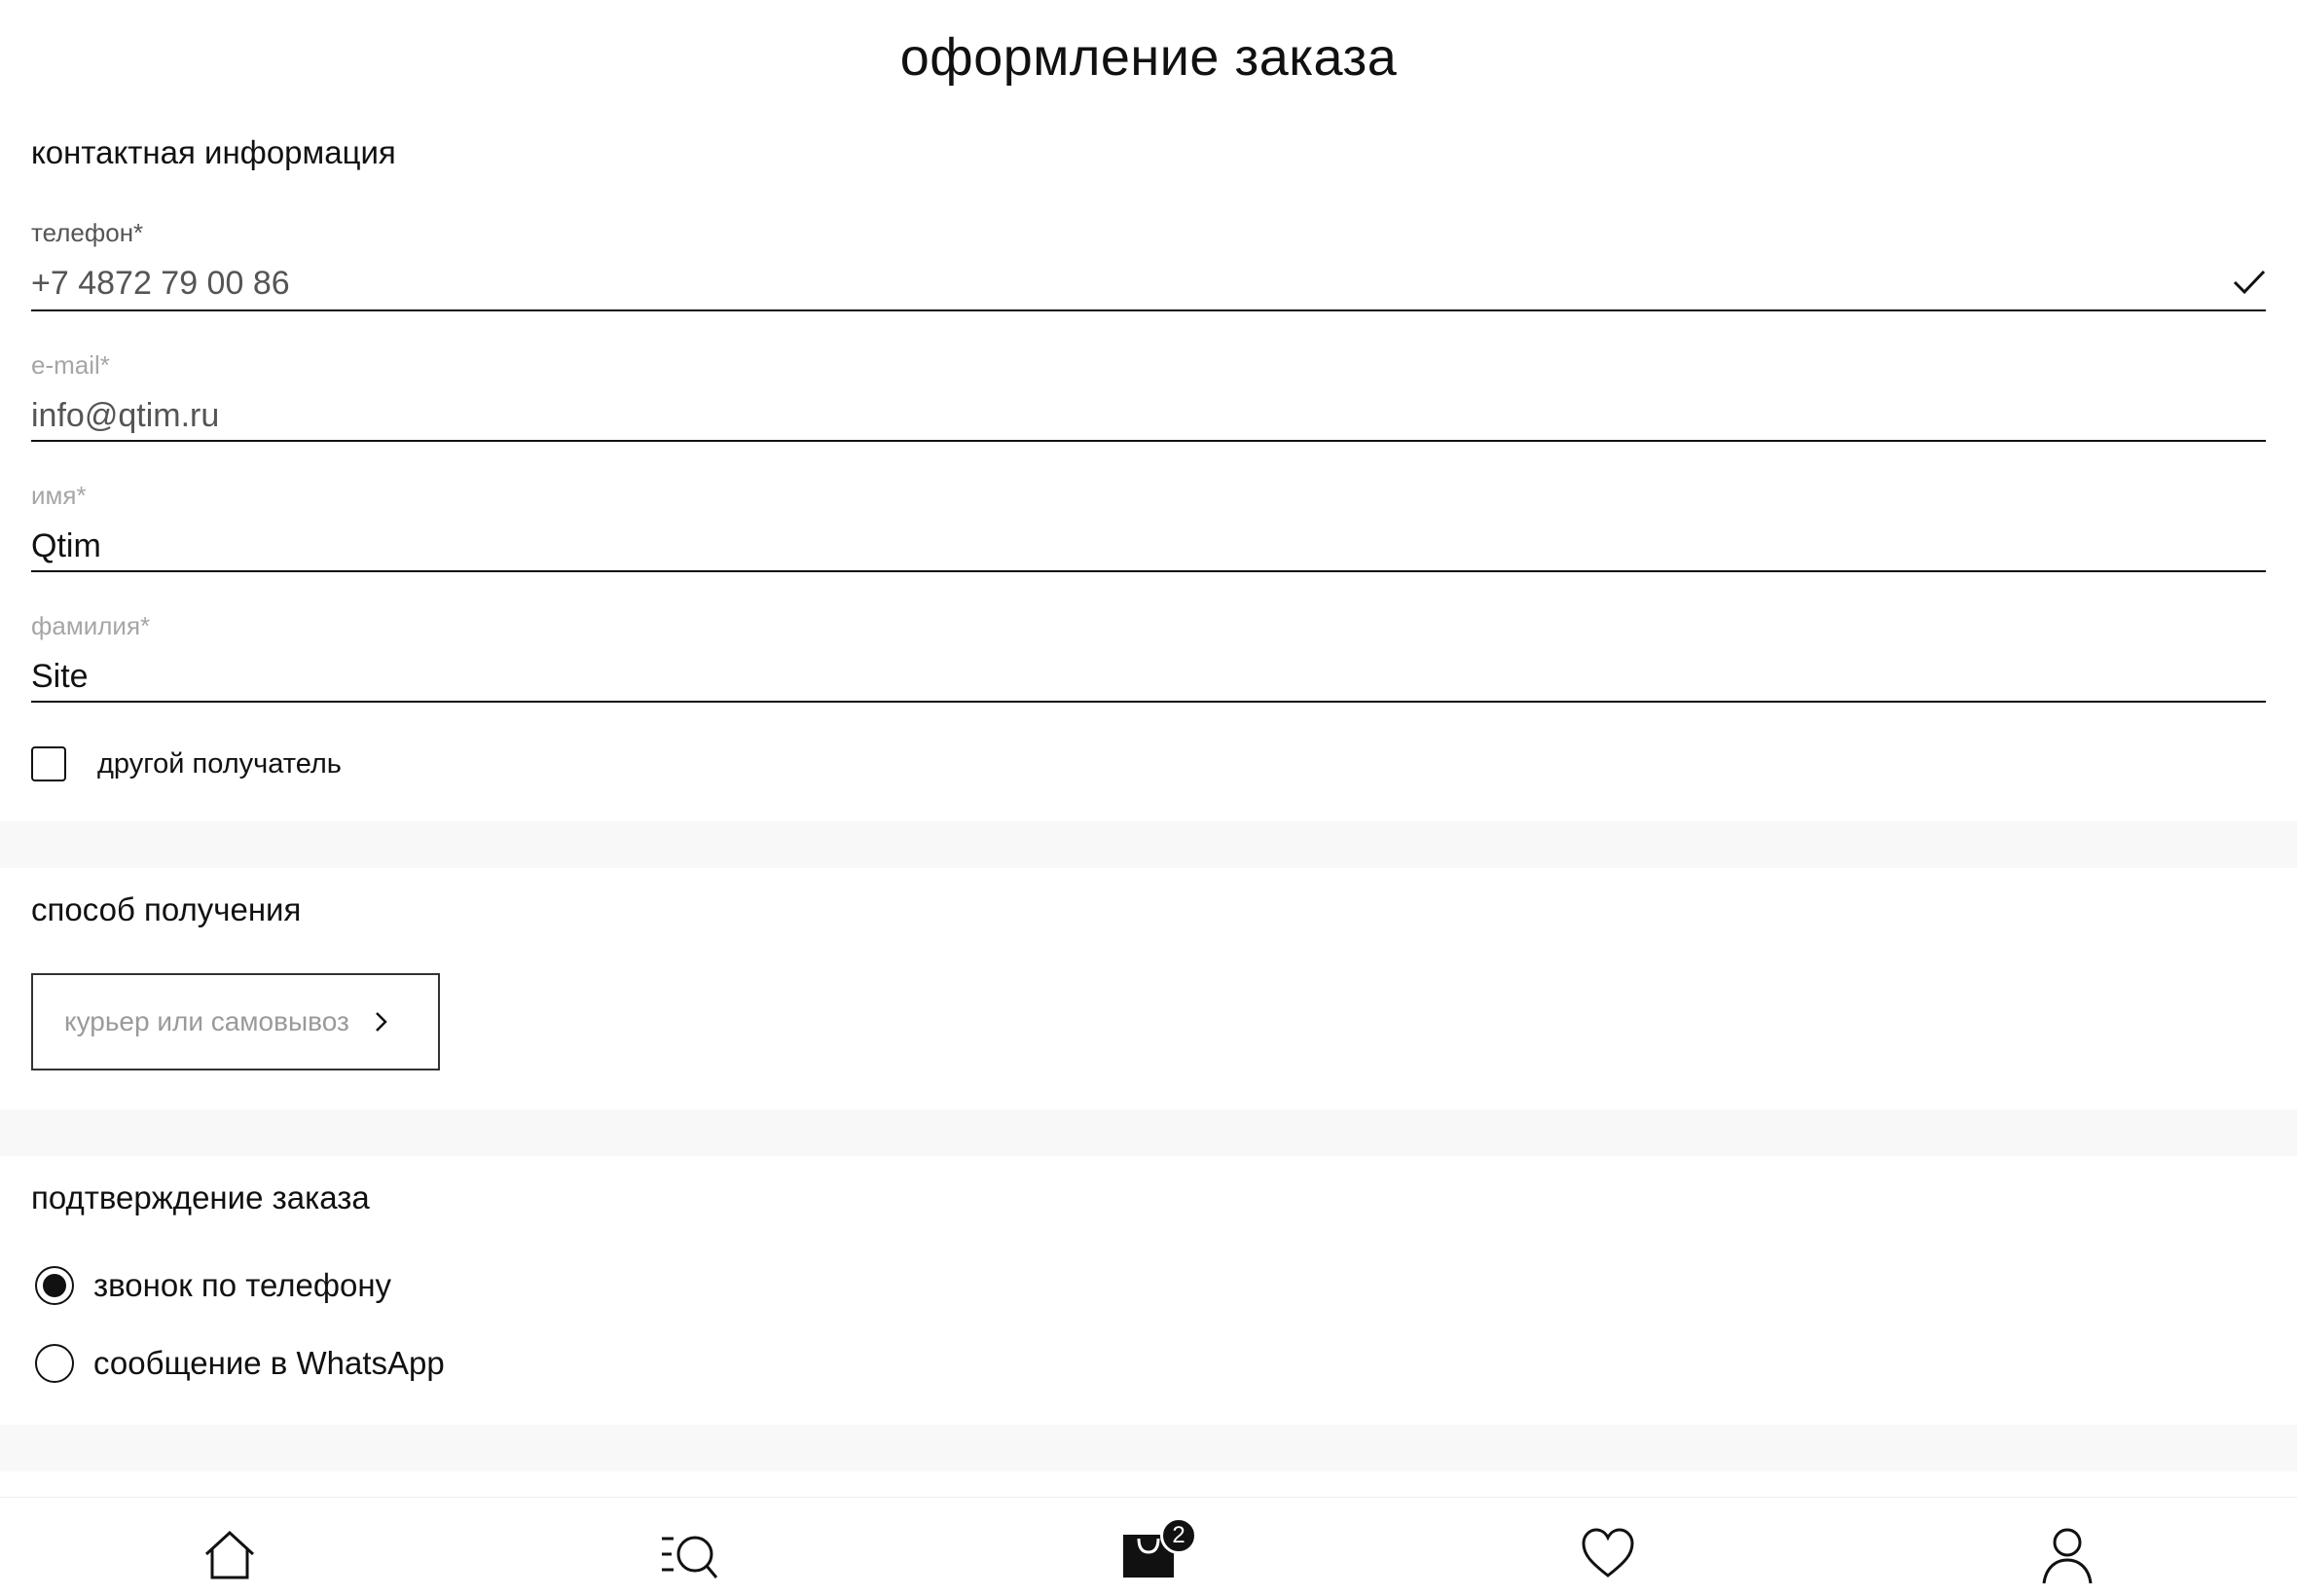 The height and width of the screenshot is (1596, 2297). What do you see at coordinates (55, 1363) in the screenshot?
I see `radio-unselected` at bounding box center [55, 1363].